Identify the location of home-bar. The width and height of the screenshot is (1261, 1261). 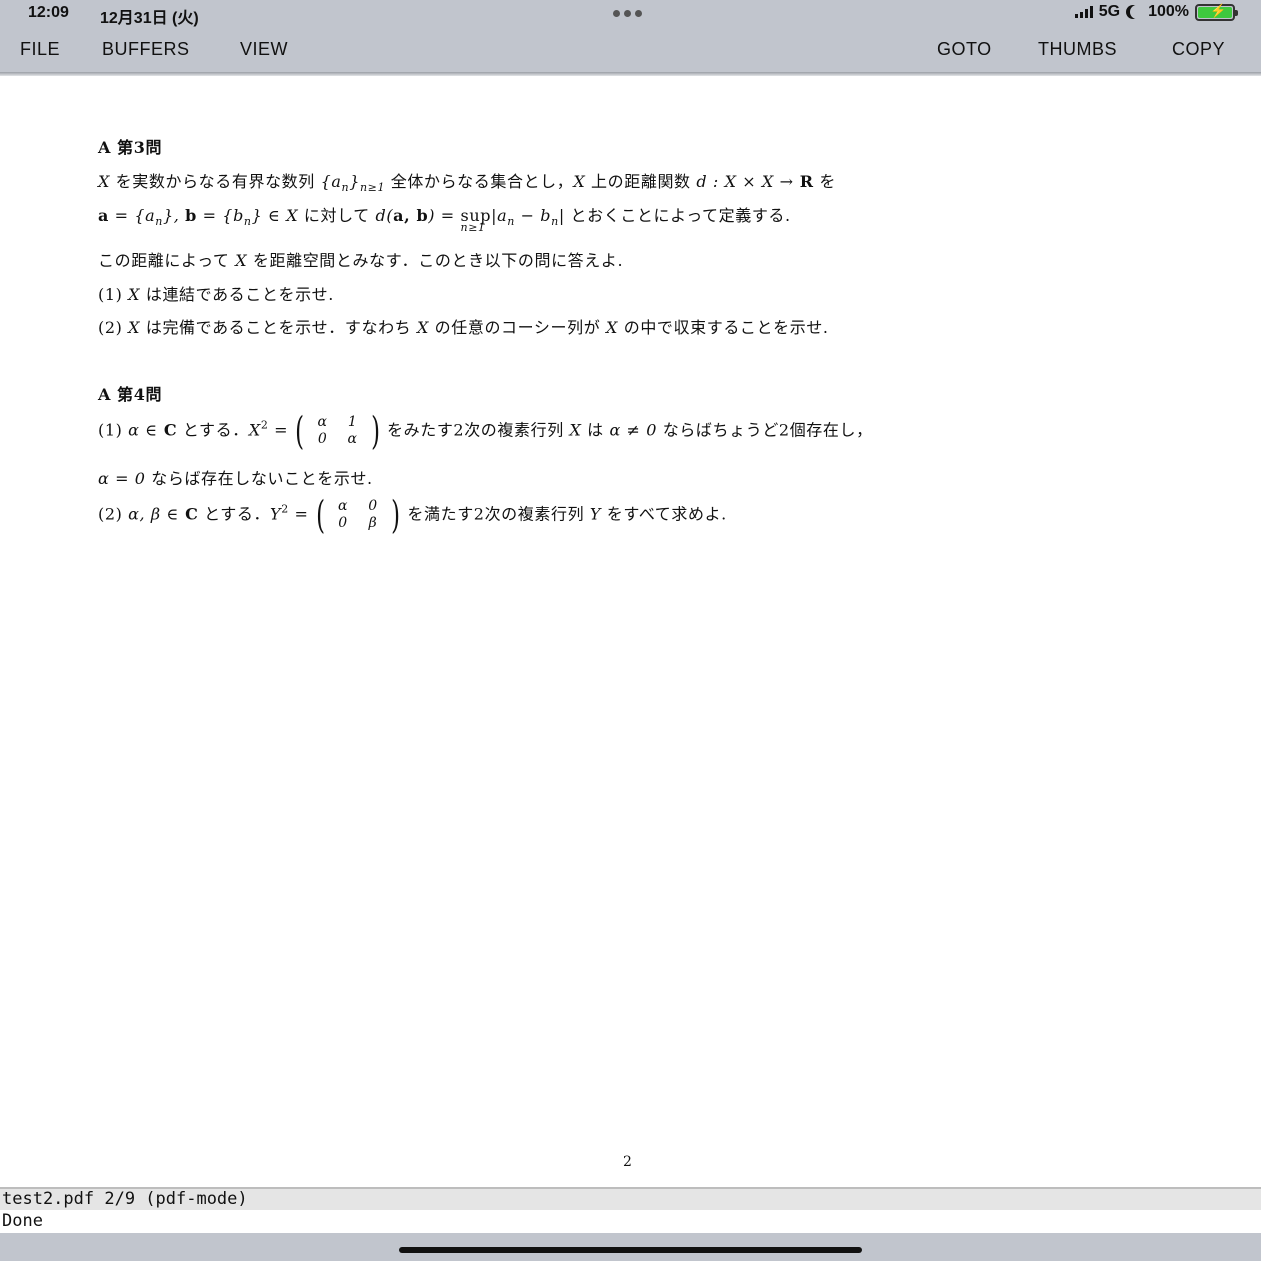
(630, 1247).